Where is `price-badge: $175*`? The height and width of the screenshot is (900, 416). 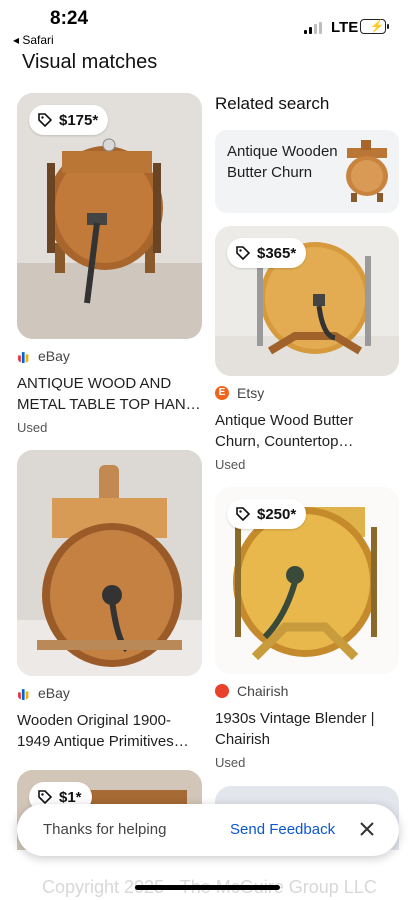 price-badge: $175* is located at coordinates (69, 120).